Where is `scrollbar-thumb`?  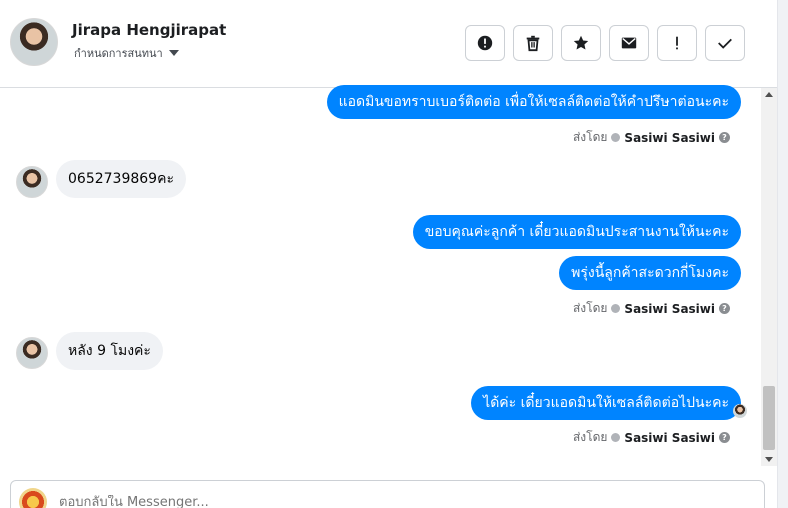 scrollbar-thumb is located at coordinates (769, 418).